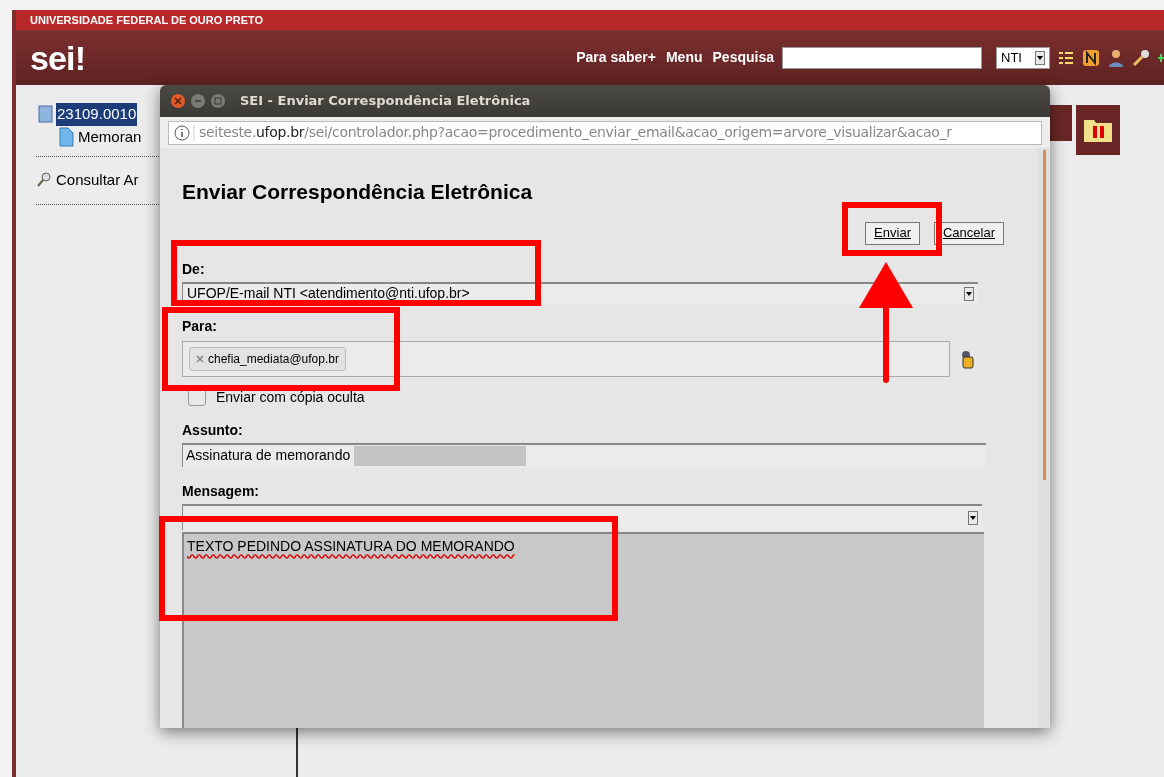  Describe the element at coordinates (566, 358) in the screenshot. I see `recipients-field: chefia_mediata@ufop.br` at that location.